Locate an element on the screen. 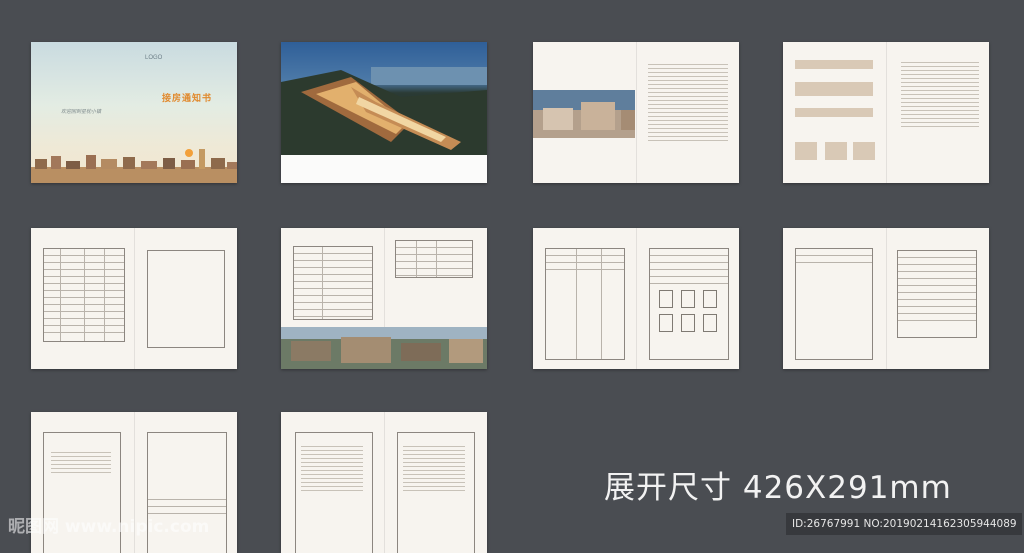  image-id-bar: ID:26767991 NO:20190214162305944089 is located at coordinates (904, 524).